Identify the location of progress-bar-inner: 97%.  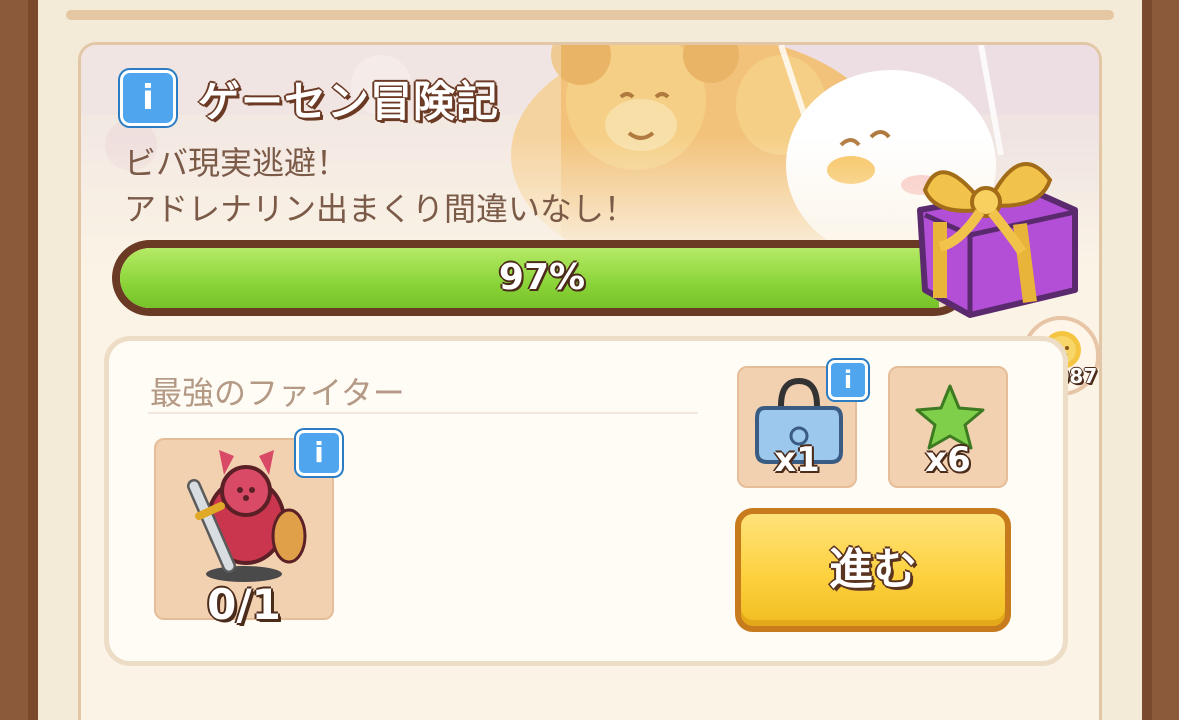
(542, 278).